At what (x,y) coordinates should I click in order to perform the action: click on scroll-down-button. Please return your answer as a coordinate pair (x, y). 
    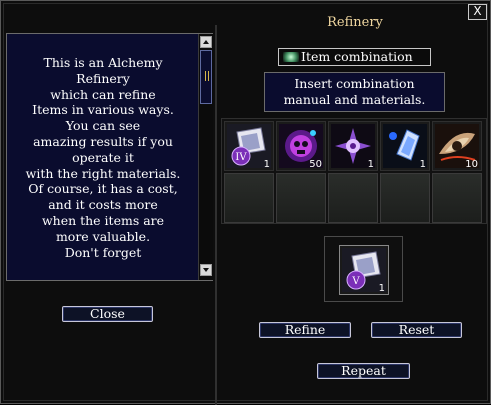
    Looking at the image, I should click on (206, 270).